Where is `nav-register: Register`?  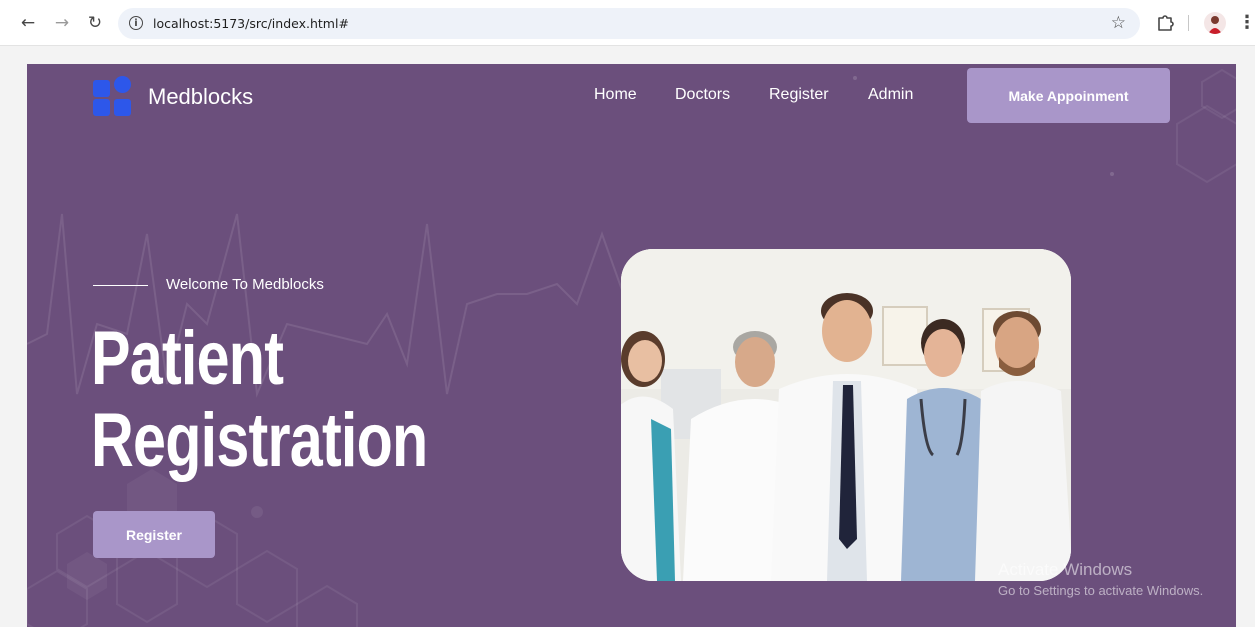
nav-register: Register is located at coordinates (799, 95).